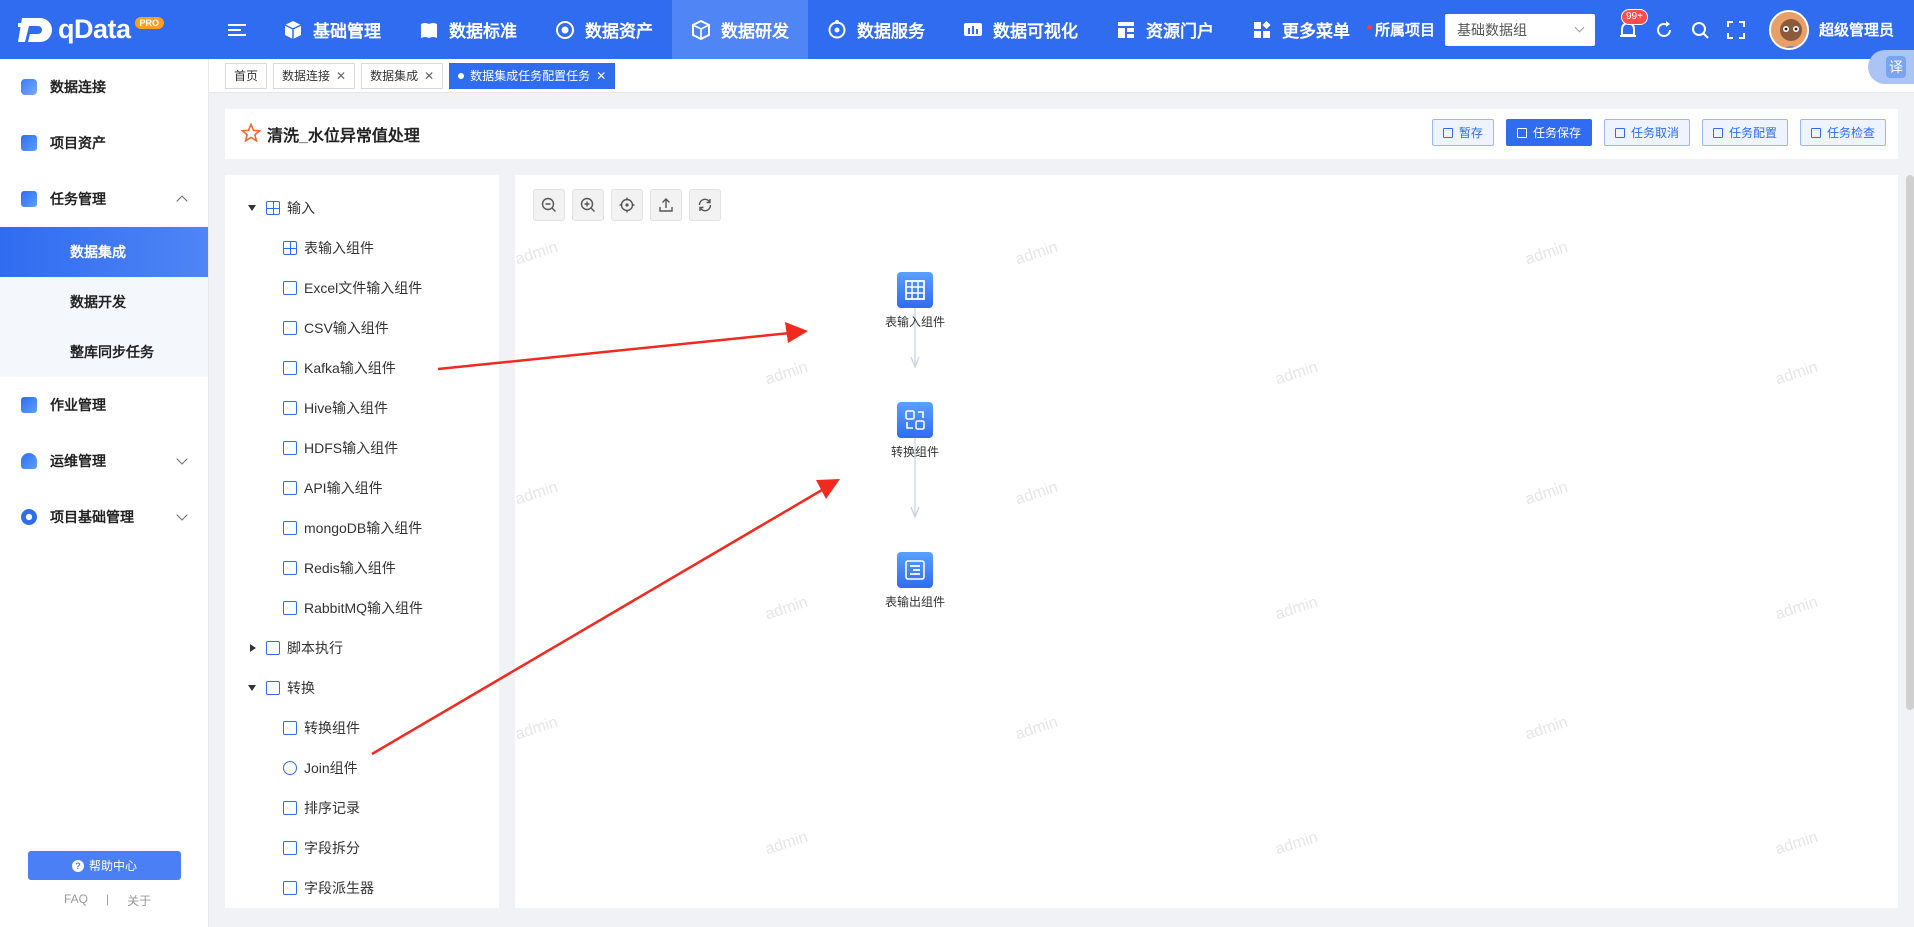 This screenshot has width=1914, height=927. What do you see at coordinates (1061, 76) in the screenshot?
I see `tab-bar: 首页 数据连接 ✕ 数据集成 ✕ 数据集成任务配置任务 ✕` at bounding box center [1061, 76].